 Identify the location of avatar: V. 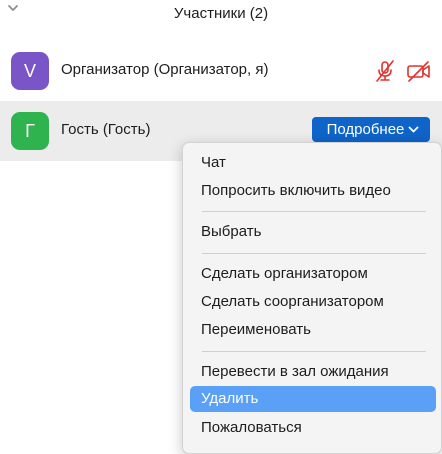
(30, 71).